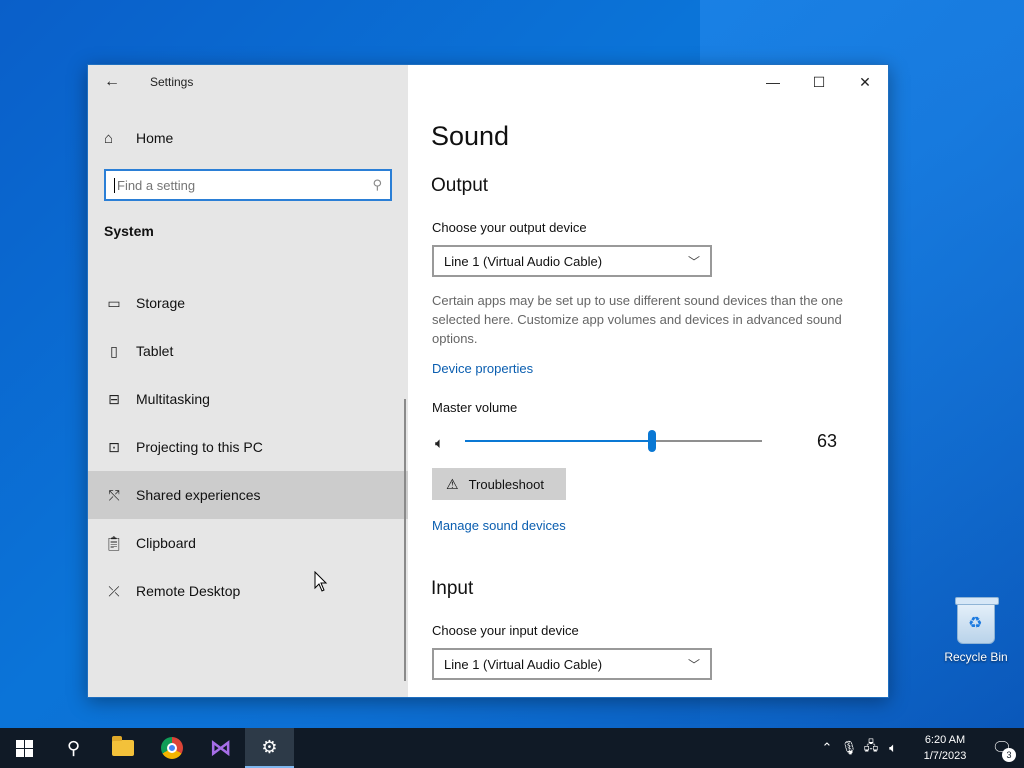 The width and height of the screenshot is (1024, 768). I want to click on sidebar-item-label: Multitasking, so click(173, 399).